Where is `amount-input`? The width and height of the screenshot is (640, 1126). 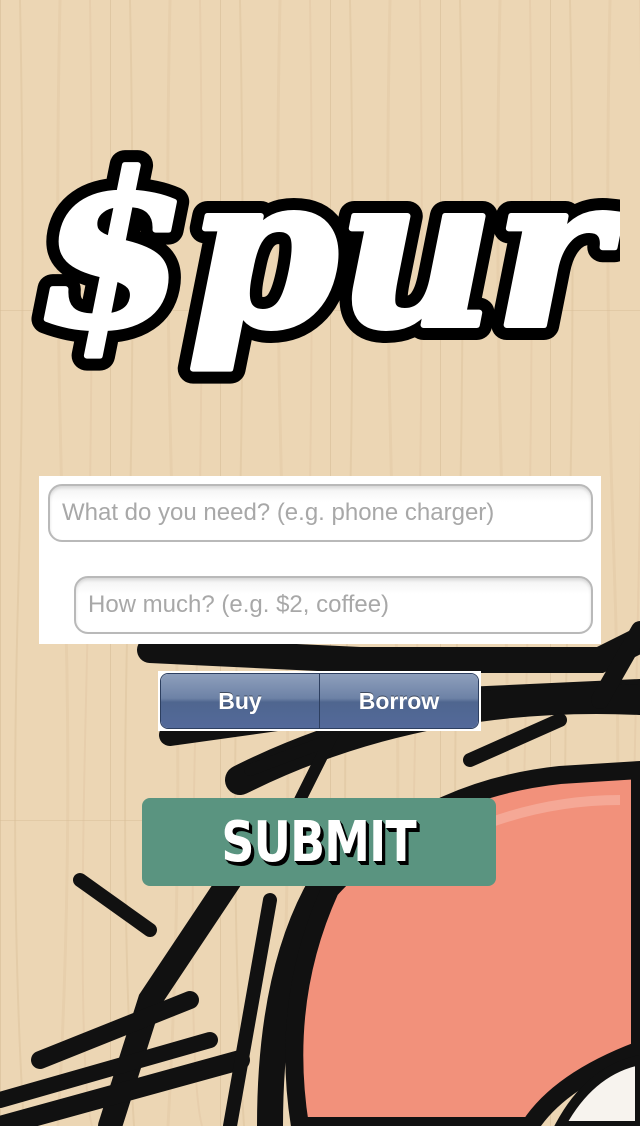 amount-input is located at coordinates (333, 605).